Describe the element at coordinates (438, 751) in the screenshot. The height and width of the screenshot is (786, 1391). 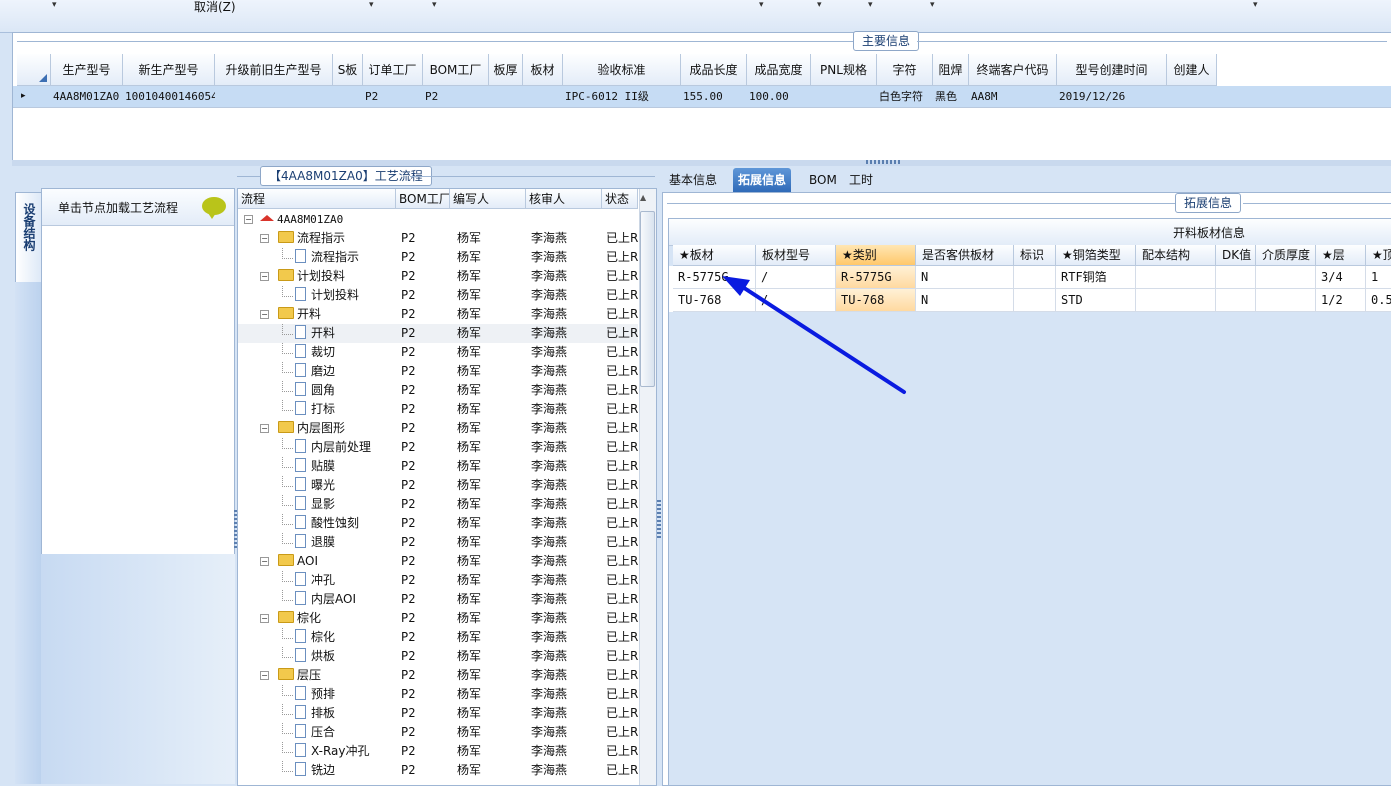
I see `tree-item-row: X-Ray冲孔 P2 杨军 李海燕 已上R` at that location.